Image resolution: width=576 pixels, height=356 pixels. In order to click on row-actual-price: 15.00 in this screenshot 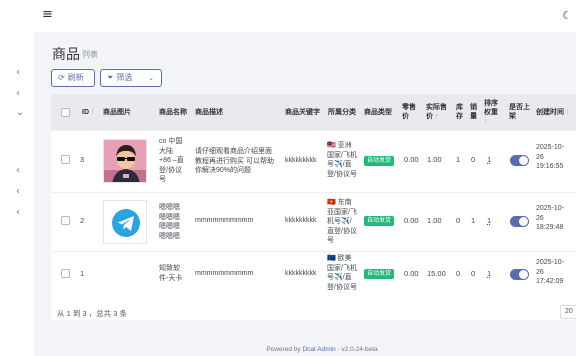, I will do `click(436, 273)`.